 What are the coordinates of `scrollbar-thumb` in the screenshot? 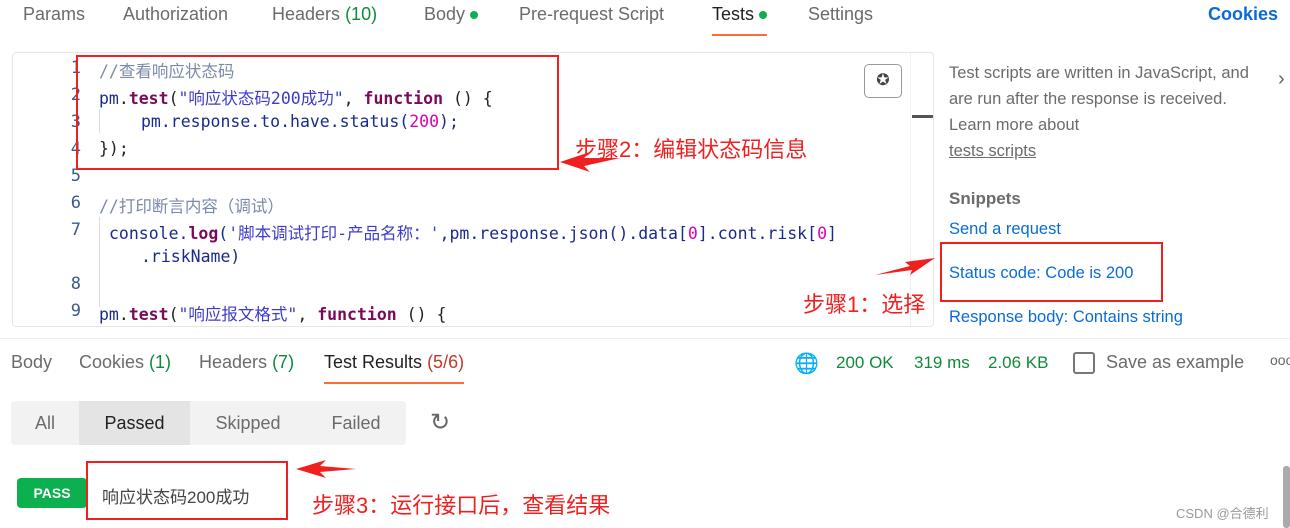 It's located at (1286, 497).